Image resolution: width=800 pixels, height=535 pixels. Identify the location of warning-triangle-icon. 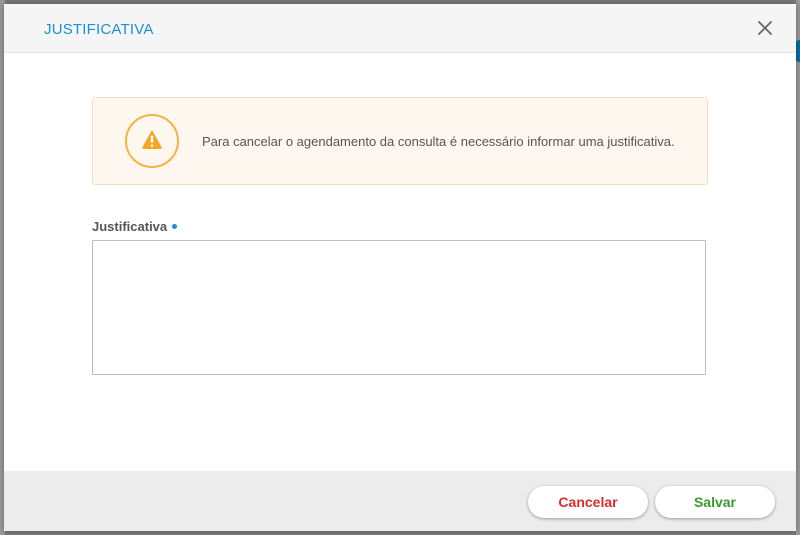
(152, 141).